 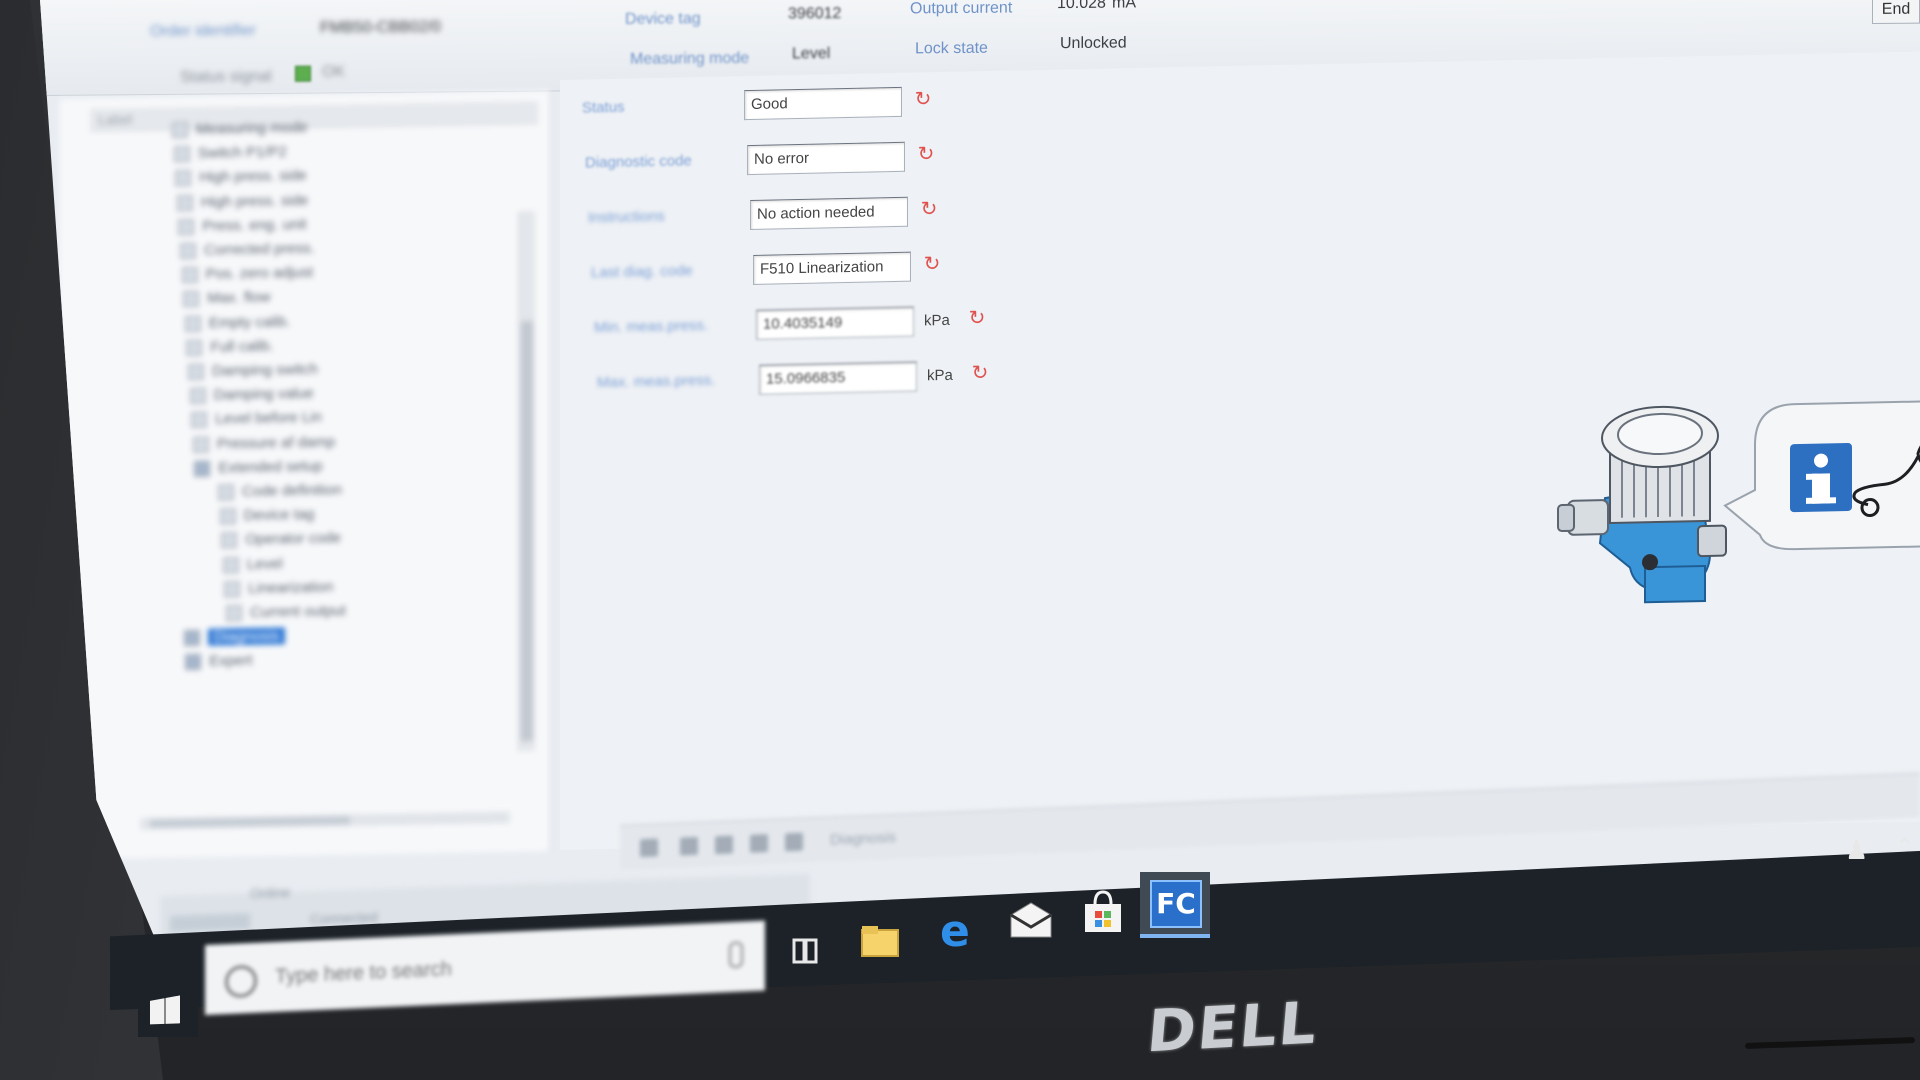 What do you see at coordinates (254, 201) in the screenshot?
I see `tree-item-label: High press. side` at bounding box center [254, 201].